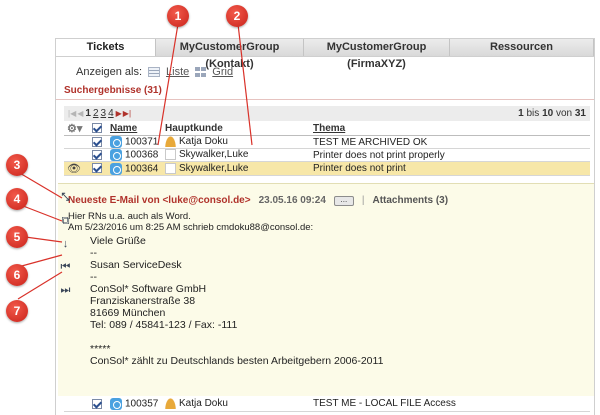  I want to click on column-header-thema: Thema, so click(329, 128).